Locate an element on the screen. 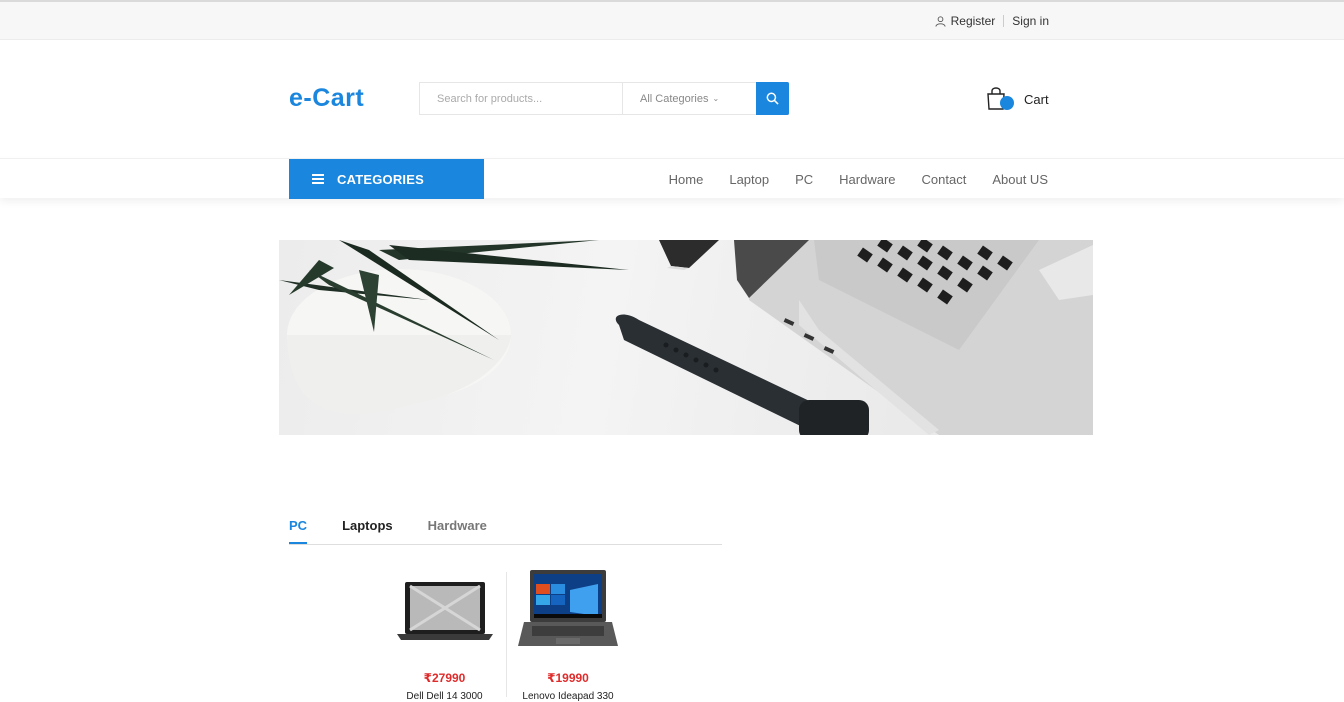 This screenshot has width=1344, height=702. search-icon is located at coordinates (772, 98).